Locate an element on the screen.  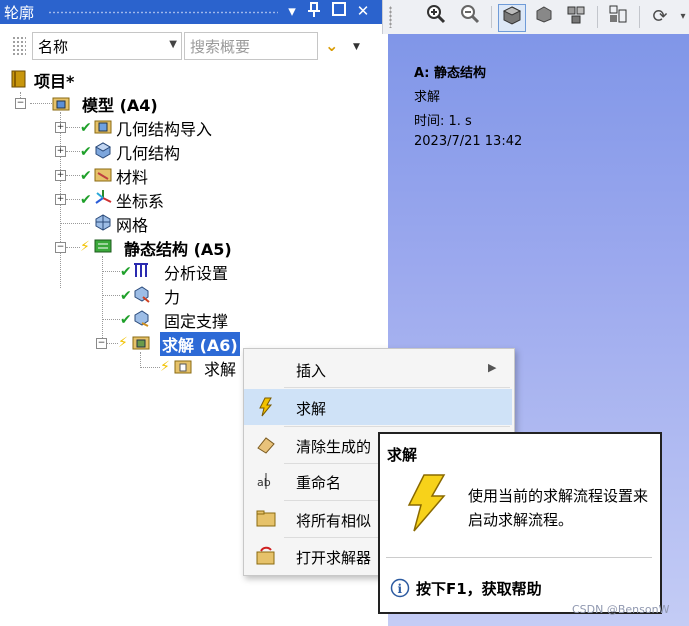
menu-item-label: 重命名 is located at coordinates (319, 483).